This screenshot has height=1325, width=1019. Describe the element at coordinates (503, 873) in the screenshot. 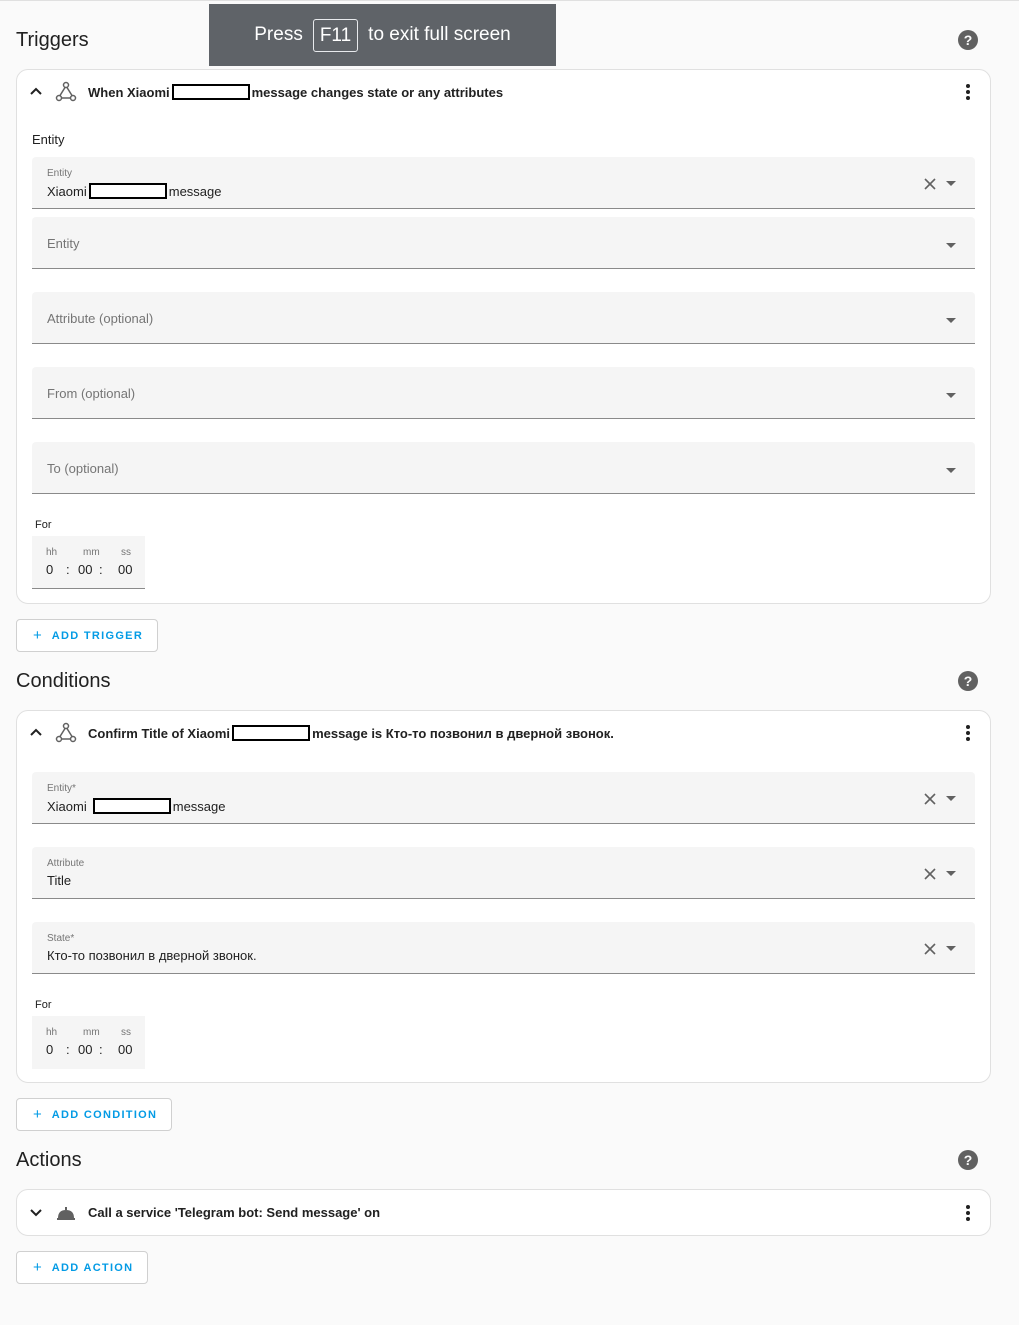

I see `attribute-field: Attribute Title` at that location.